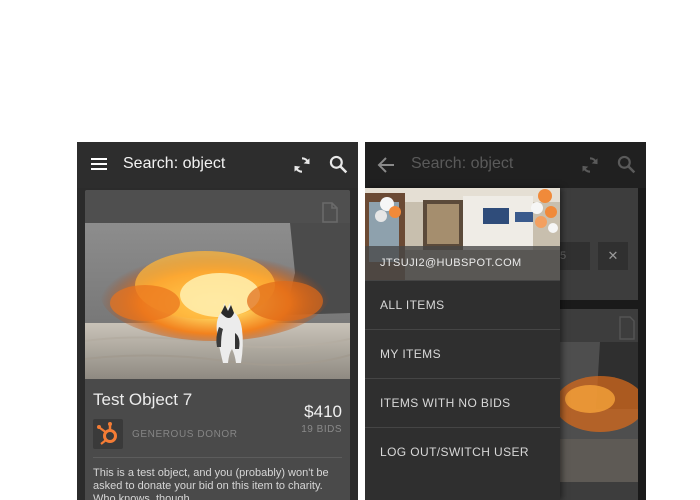 This screenshot has height=500, width=700. Describe the element at coordinates (462, 304) in the screenshot. I see `drawer-item-all-items: ALL ITEMS` at that location.